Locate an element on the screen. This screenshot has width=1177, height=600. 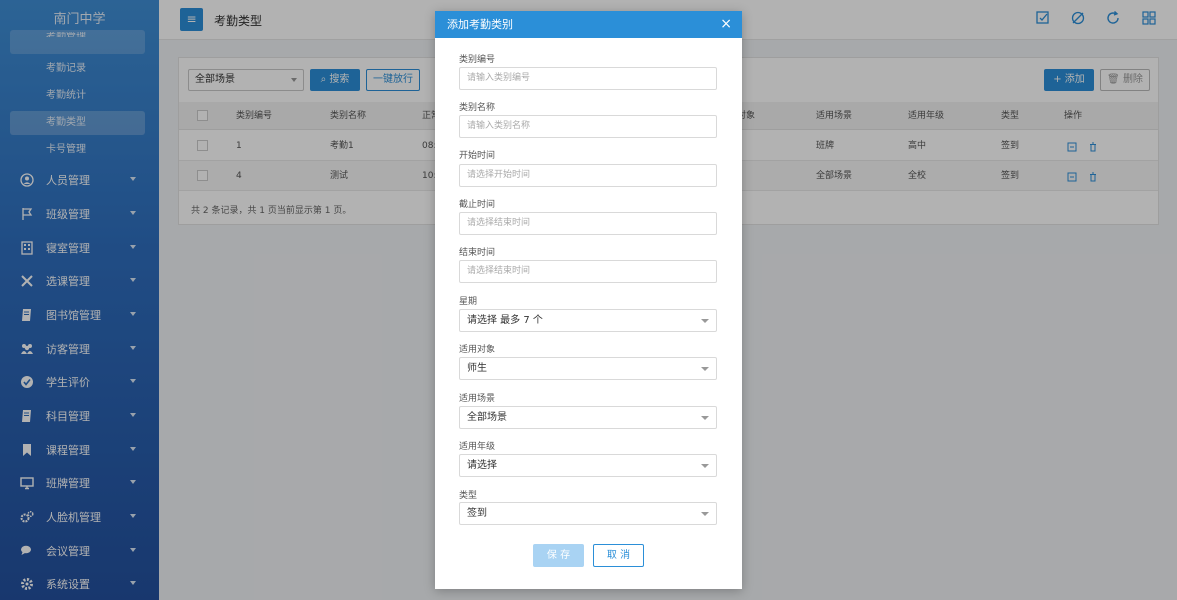
code-label: 类别编号 is located at coordinates (477, 60).